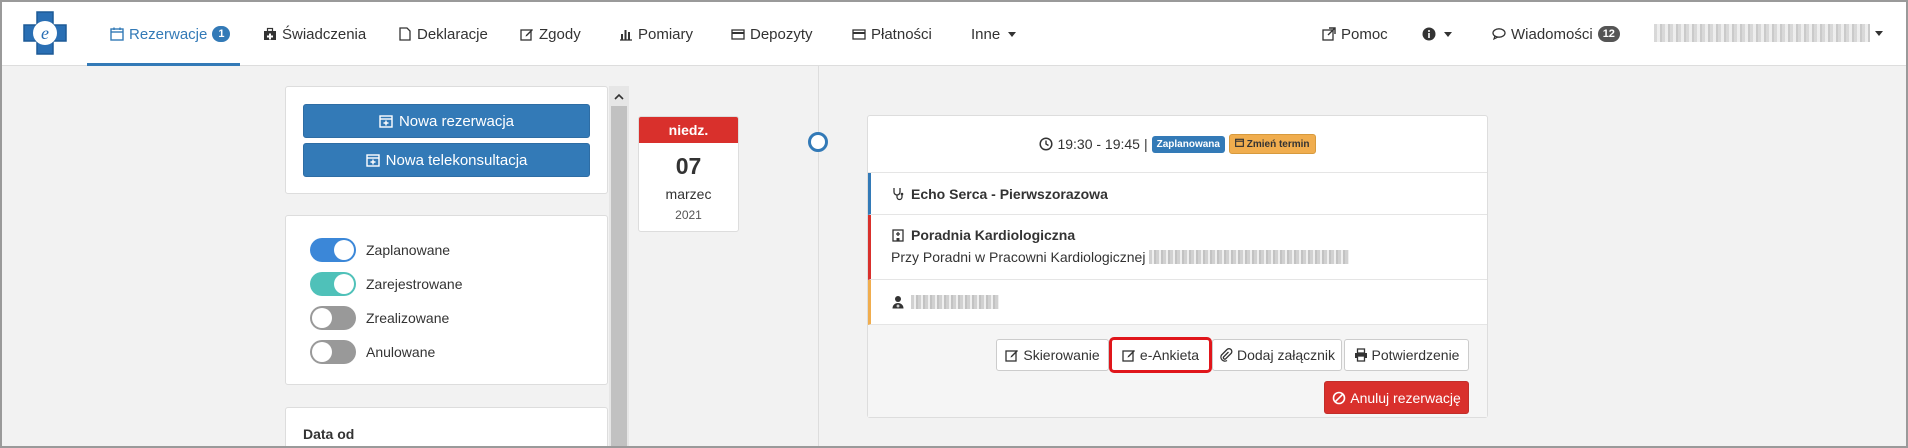 The width and height of the screenshot is (1908, 448). I want to click on nav-pomiary: Pomiary, so click(656, 34).